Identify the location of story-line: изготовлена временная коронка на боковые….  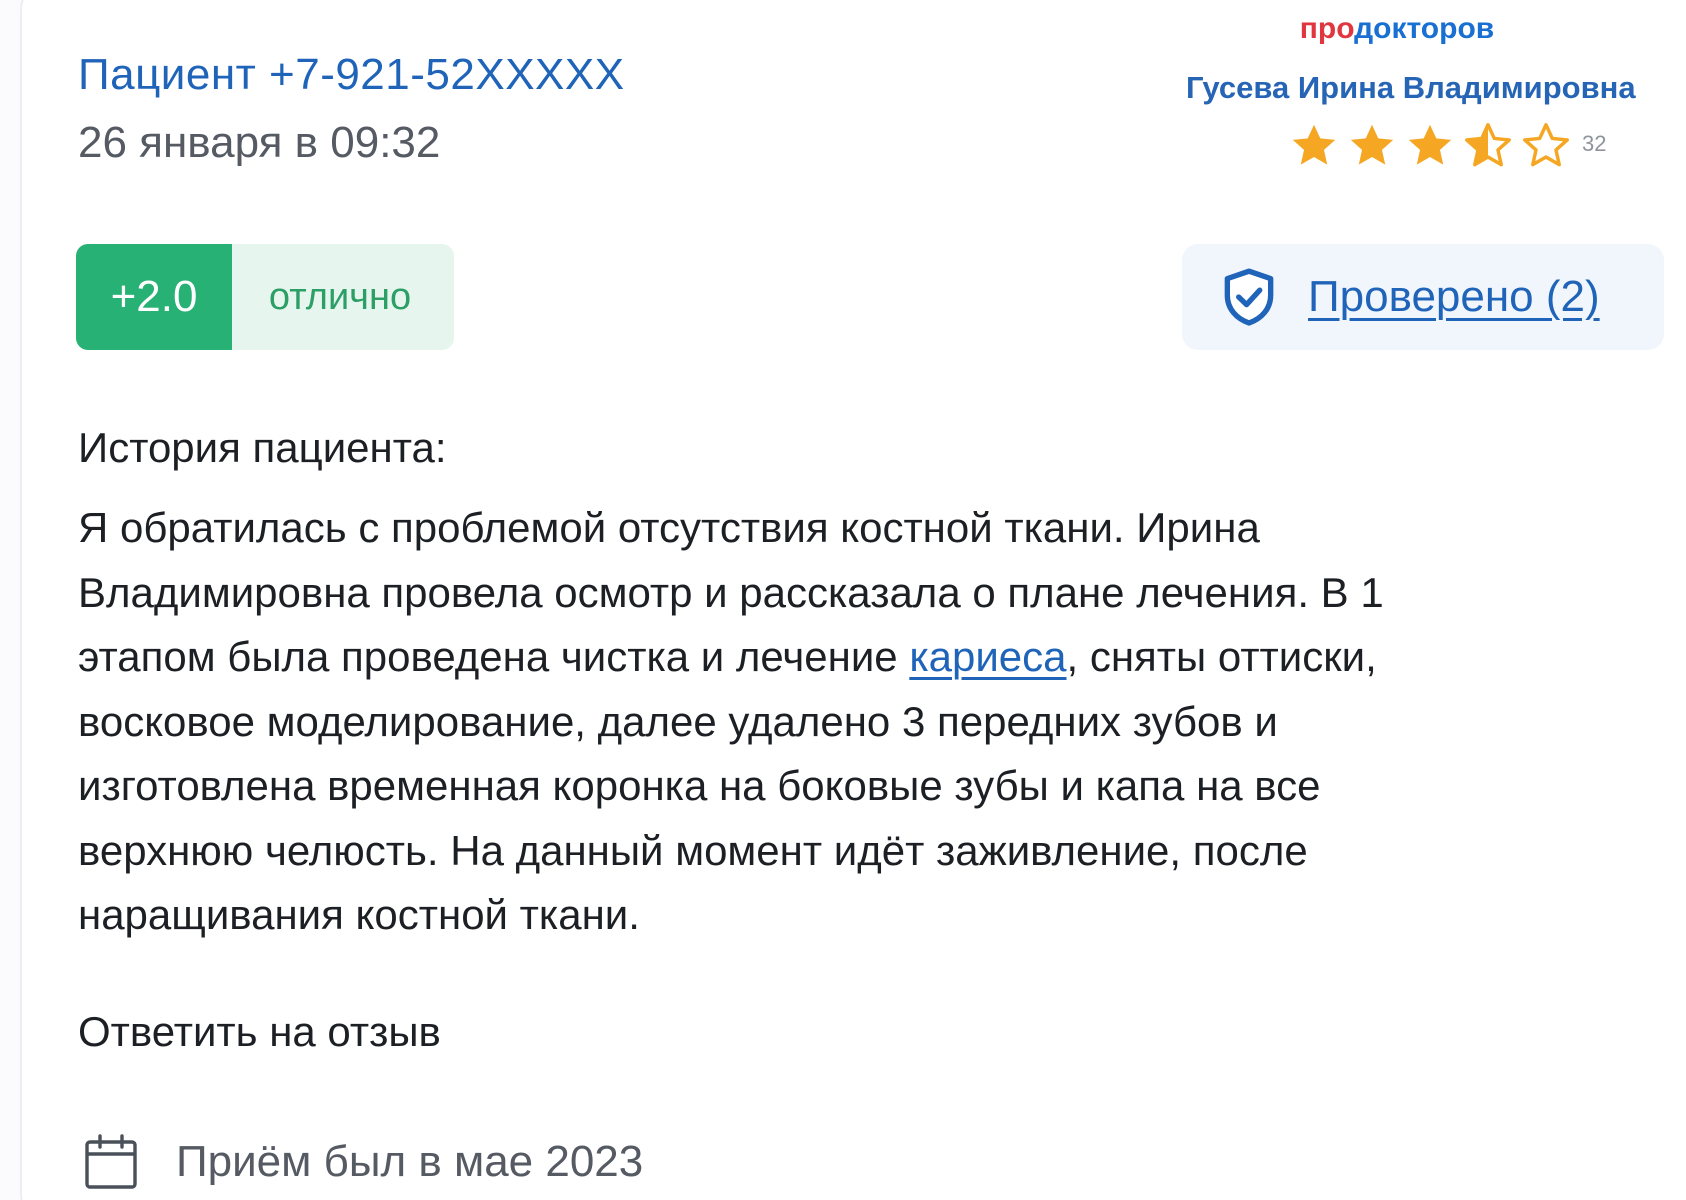
(699, 785).